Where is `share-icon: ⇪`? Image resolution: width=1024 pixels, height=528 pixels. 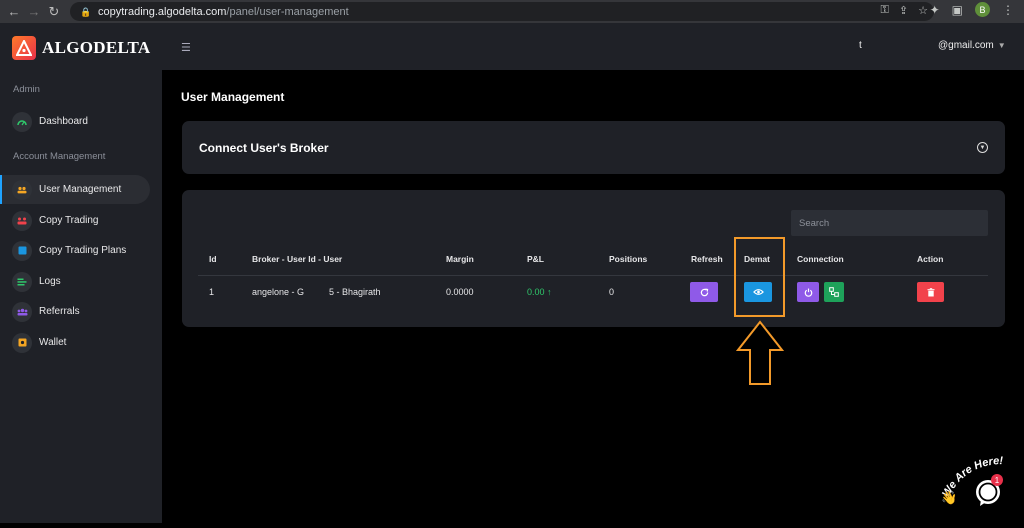 share-icon: ⇪ is located at coordinates (903, 10).